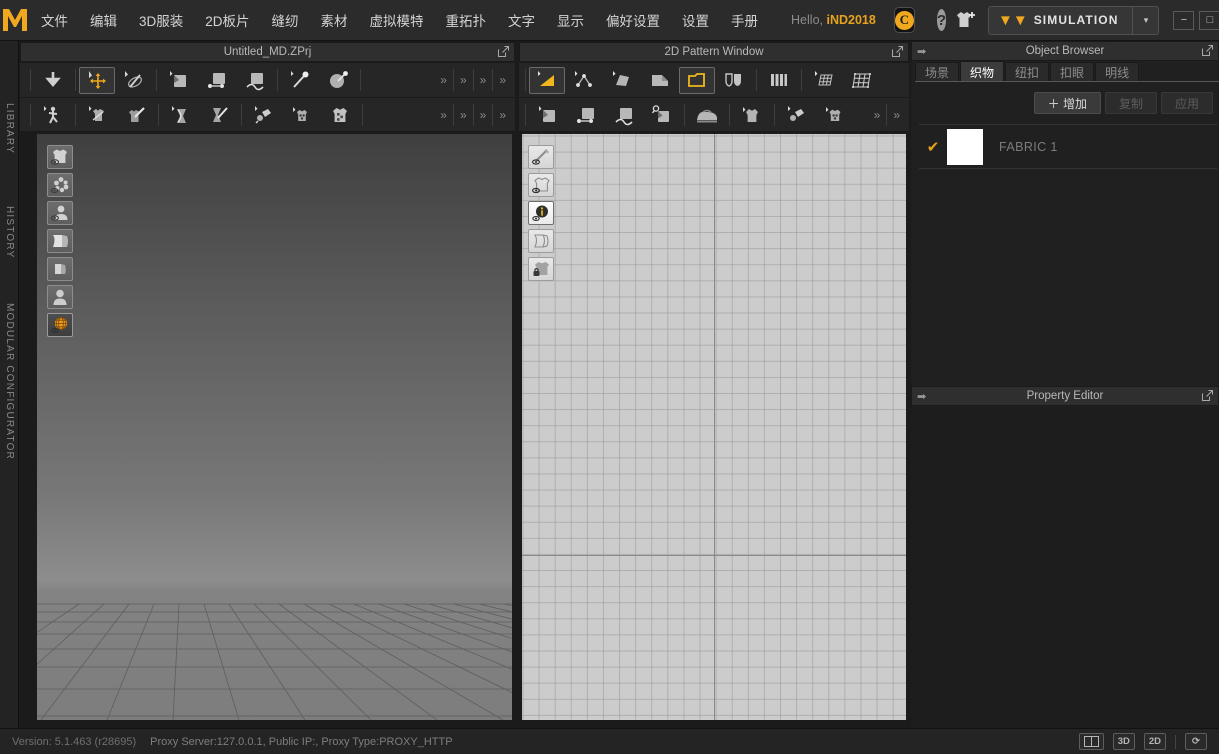 The height and width of the screenshot is (754, 1219). What do you see at coordinates (264, 114) in the screenshot?
I see `tool-glue-icon` at bounding box center [264, 114].